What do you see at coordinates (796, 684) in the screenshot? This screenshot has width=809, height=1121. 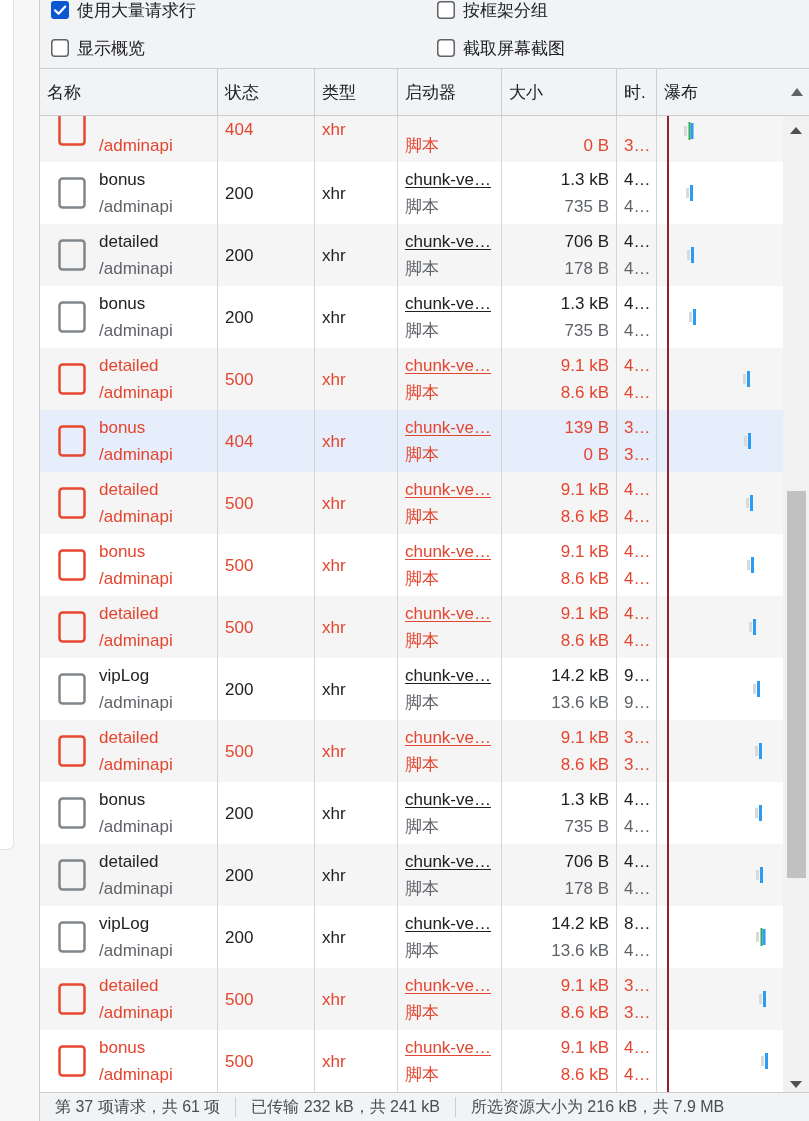 I see `scrollbar-thumb` at bounding box center [796, 684].